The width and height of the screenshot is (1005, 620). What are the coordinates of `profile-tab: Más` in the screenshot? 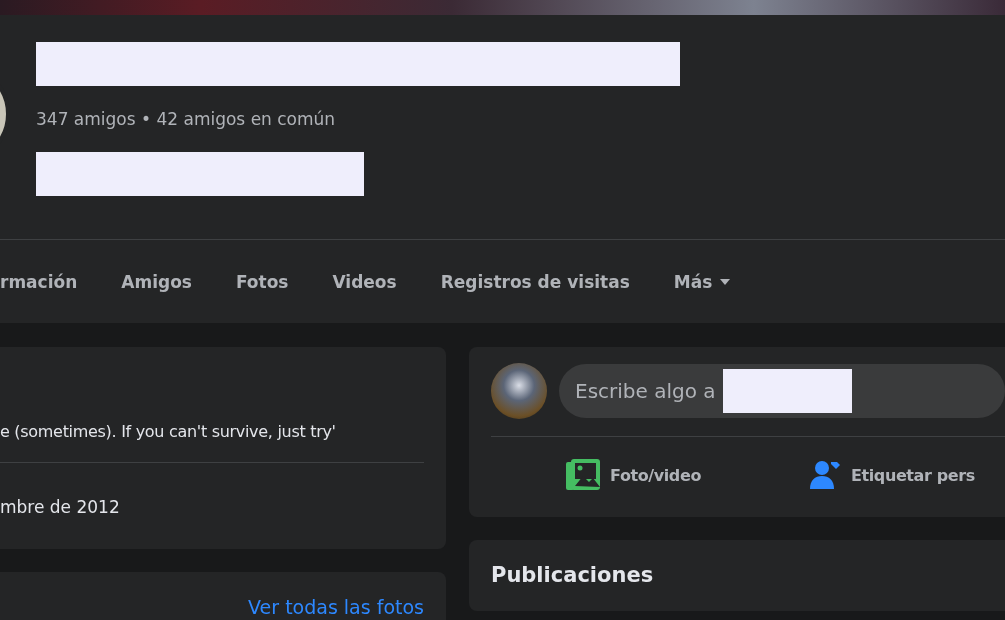 It's located at (702, 281).